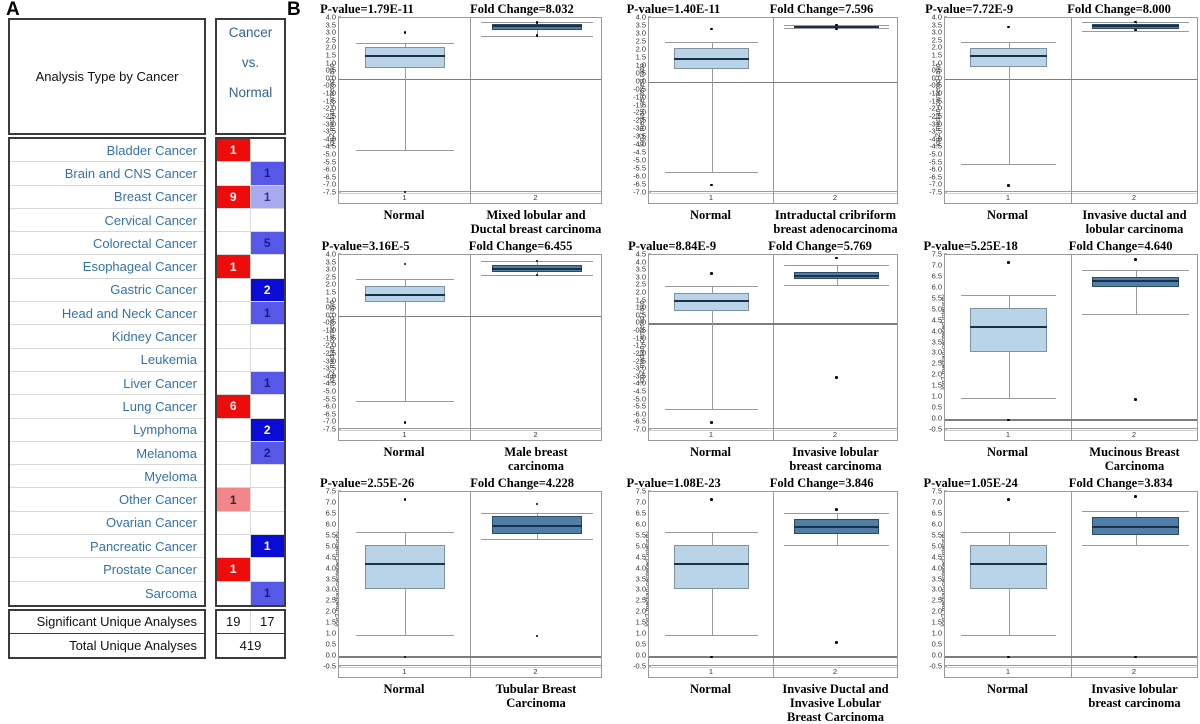  I want to click on cancer-row-label: Myeloma, so click(107, 477).